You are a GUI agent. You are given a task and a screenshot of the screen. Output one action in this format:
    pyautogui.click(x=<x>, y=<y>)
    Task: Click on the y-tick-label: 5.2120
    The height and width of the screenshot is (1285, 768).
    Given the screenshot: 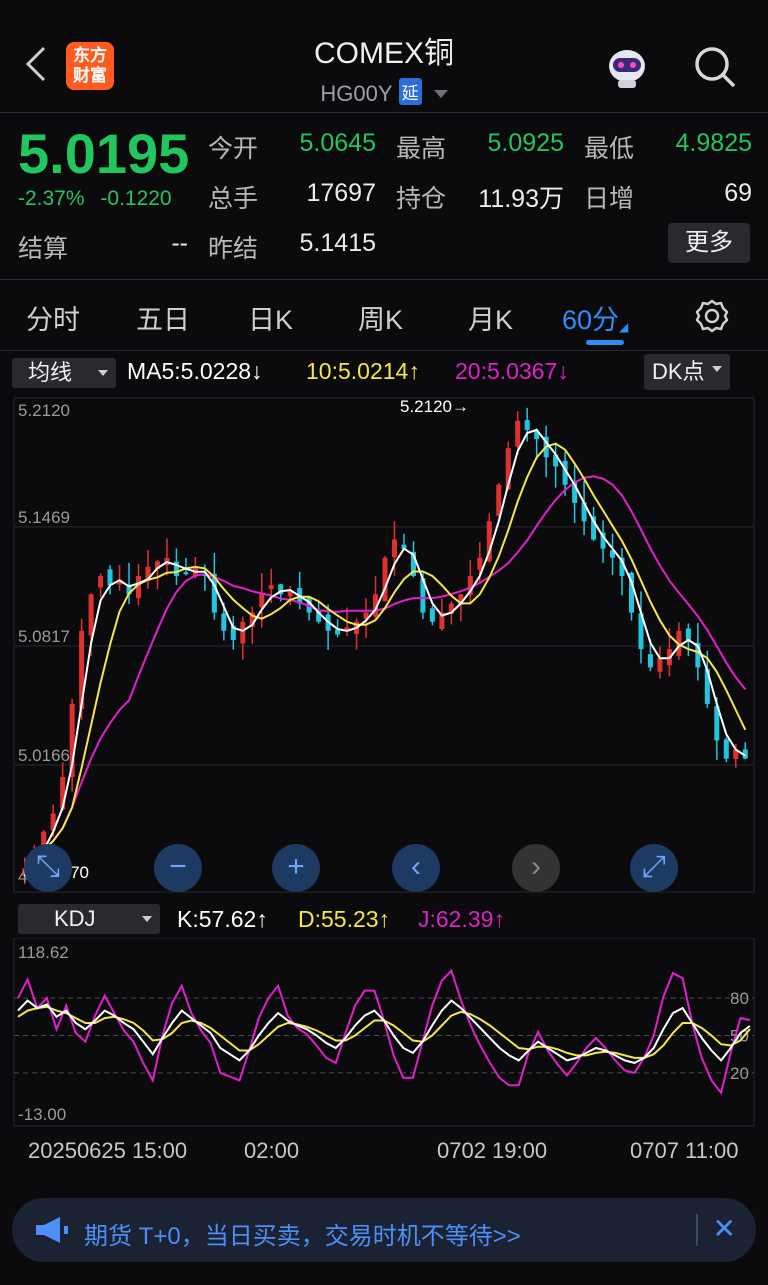 What is the action you would take?
    pyautogui.click(x=44, y=410)
    